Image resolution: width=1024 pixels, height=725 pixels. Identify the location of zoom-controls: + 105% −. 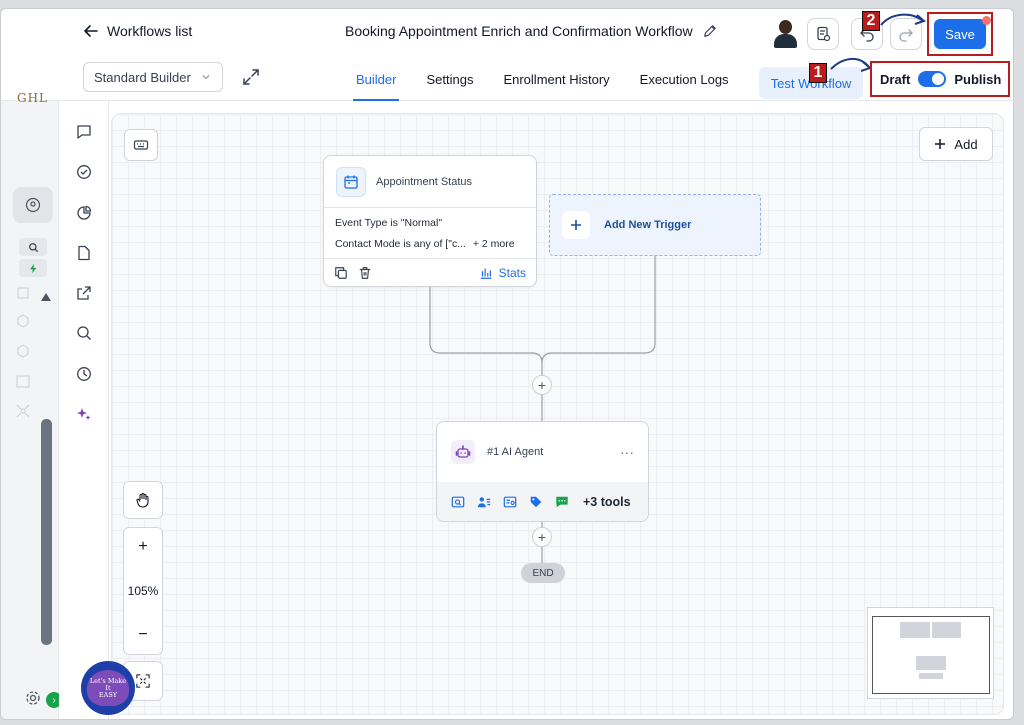
(143, 591).